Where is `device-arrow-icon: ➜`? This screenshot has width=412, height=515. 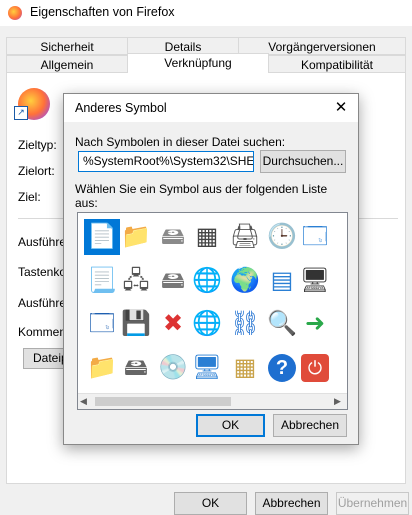 device-arrow-icon: ➜ is located at coordinates (315, 324).